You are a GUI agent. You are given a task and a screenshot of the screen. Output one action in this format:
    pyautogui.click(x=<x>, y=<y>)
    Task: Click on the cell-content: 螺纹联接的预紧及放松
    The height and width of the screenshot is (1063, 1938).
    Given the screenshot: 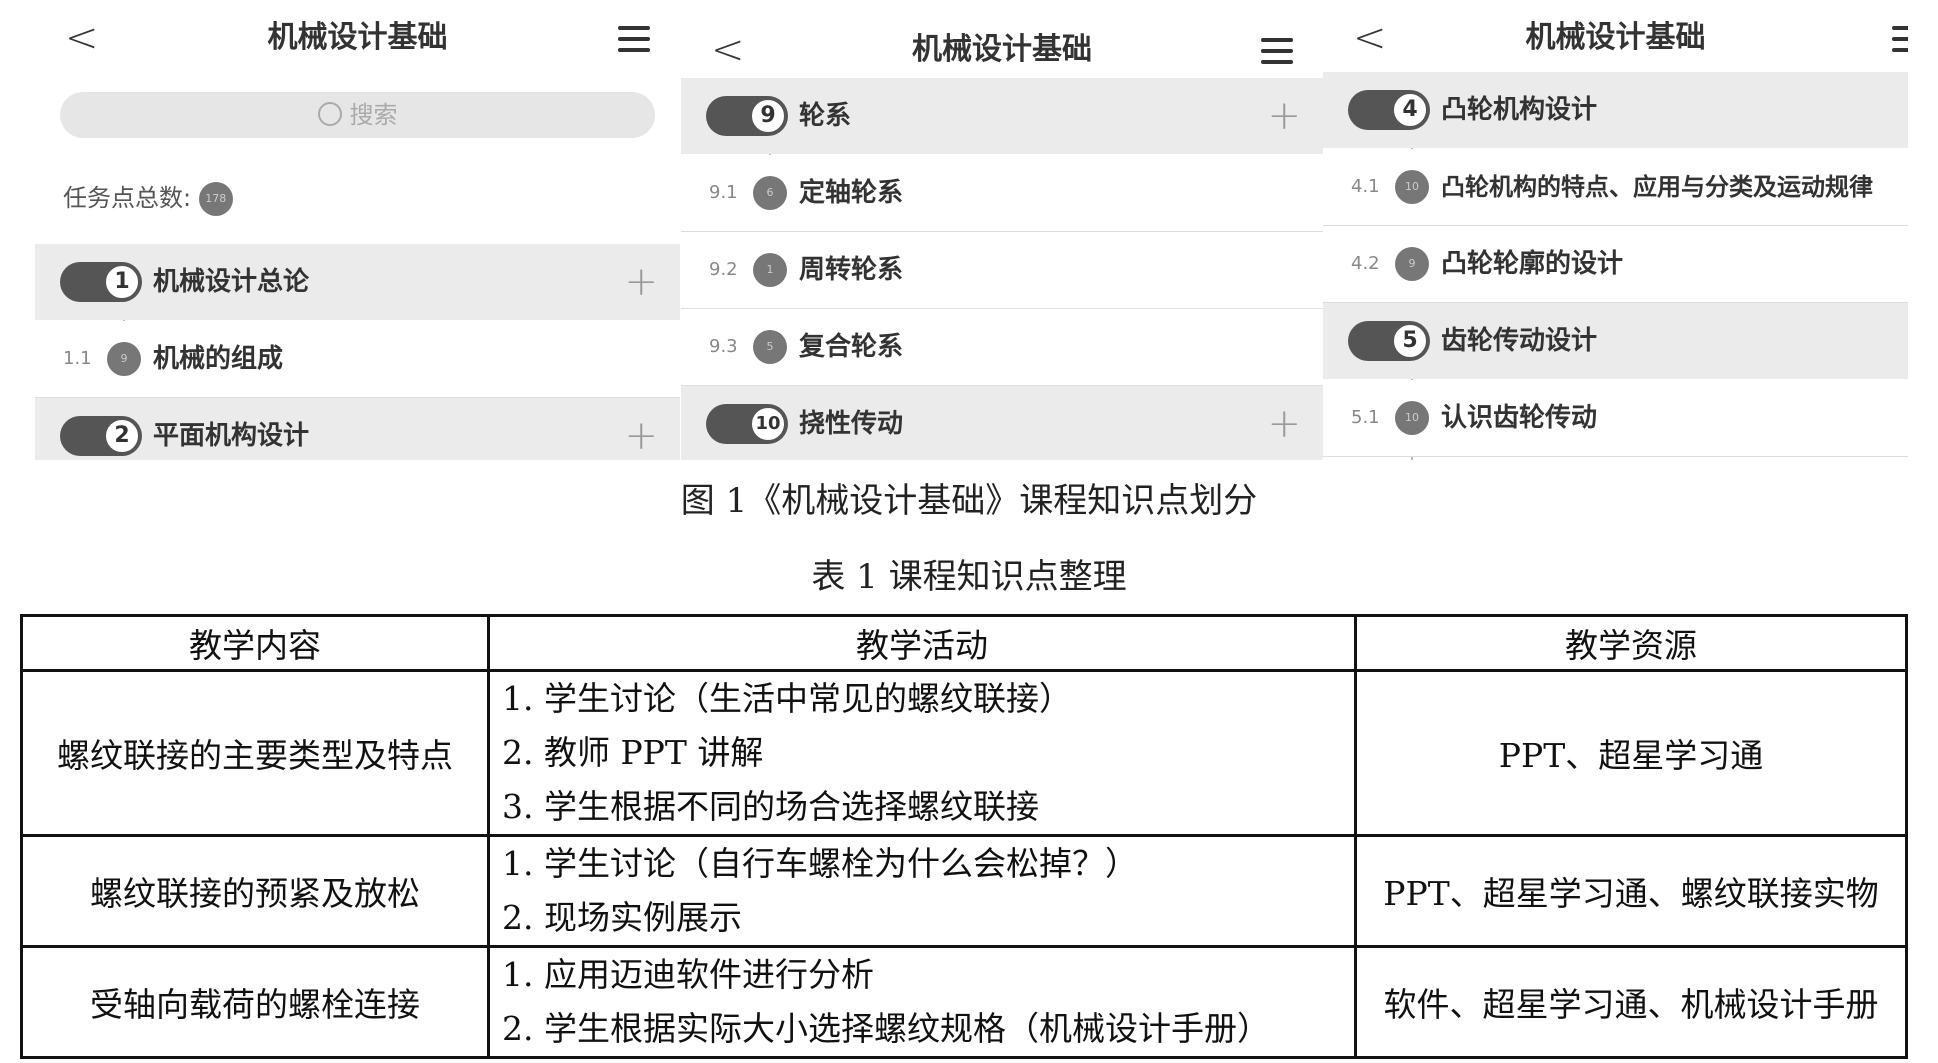 What is the action you would take?
    pyautogui.click(x=255, y=891)
    